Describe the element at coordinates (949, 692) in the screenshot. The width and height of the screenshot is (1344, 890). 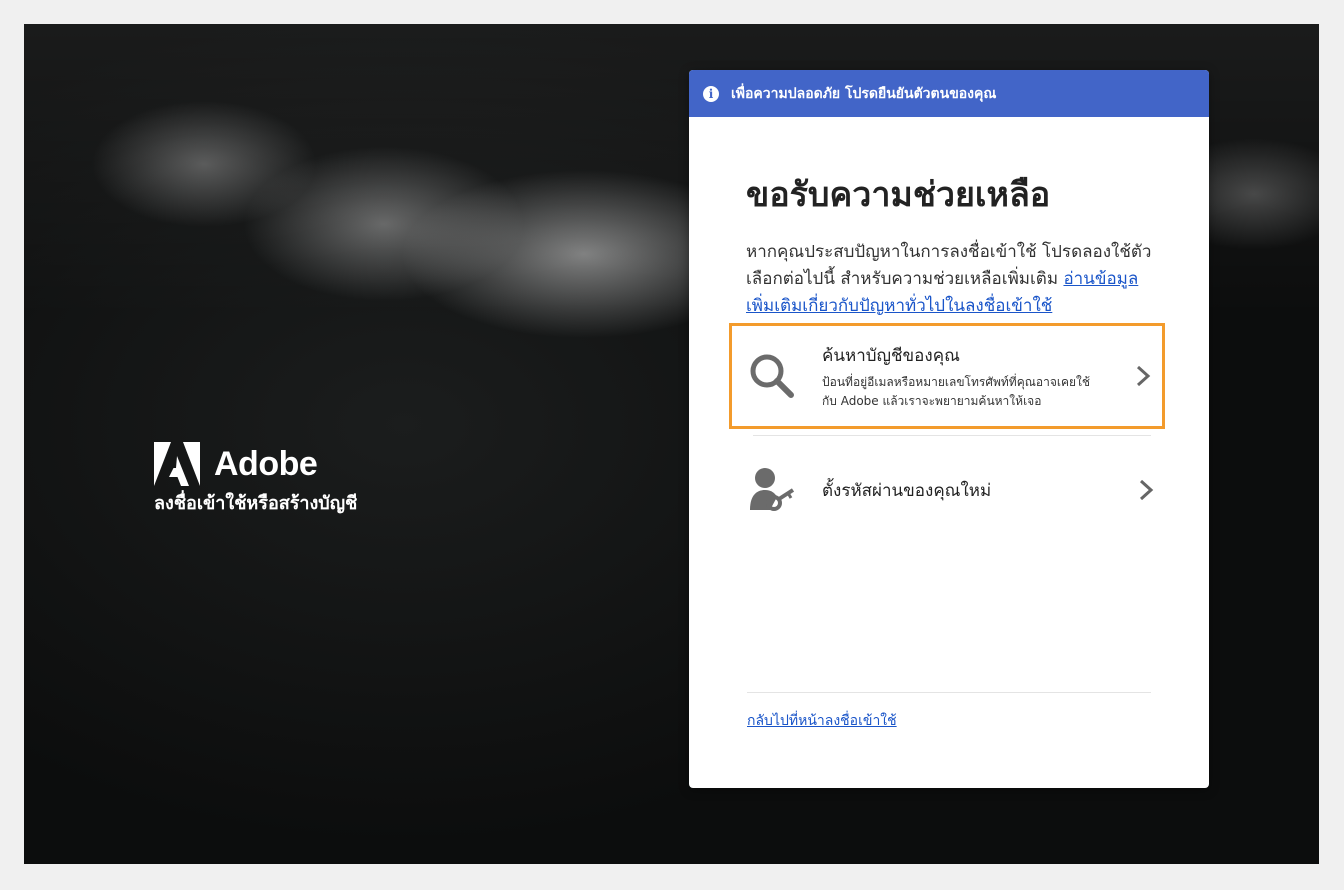
I see `footer-divider` at that location.